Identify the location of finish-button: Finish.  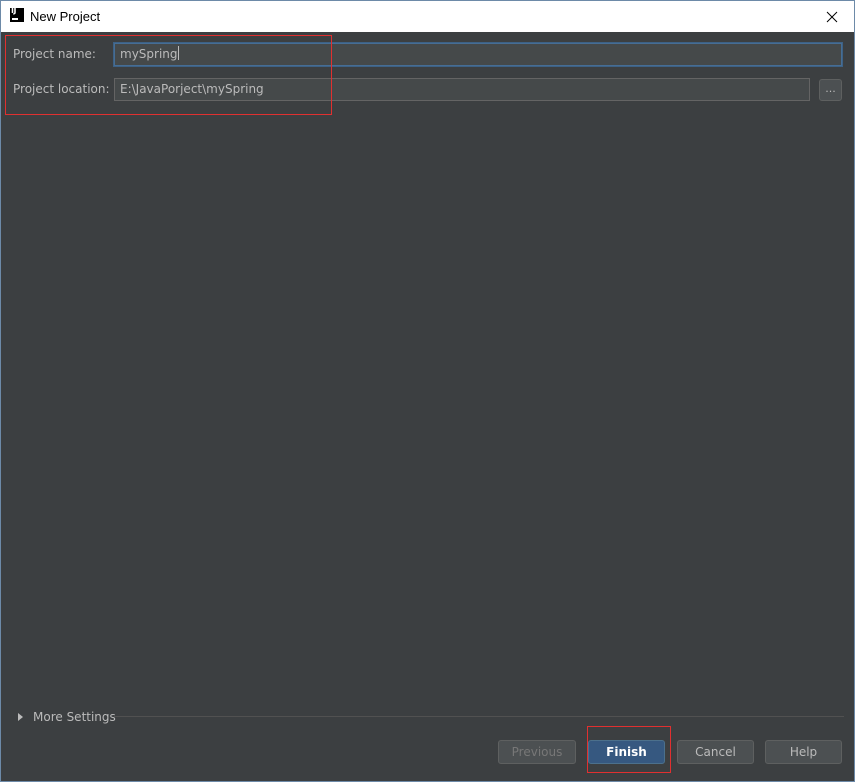
(626, 752).